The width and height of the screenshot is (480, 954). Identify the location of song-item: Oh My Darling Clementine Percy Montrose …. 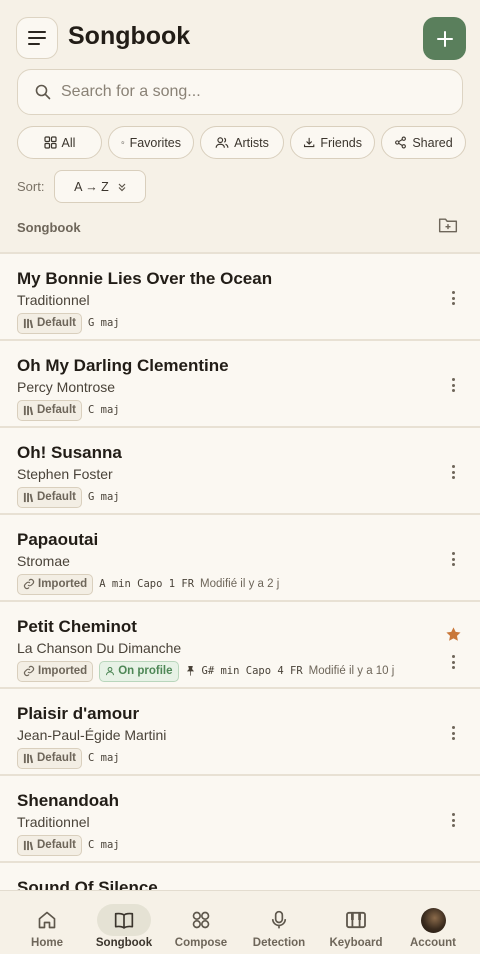
(240, 384).